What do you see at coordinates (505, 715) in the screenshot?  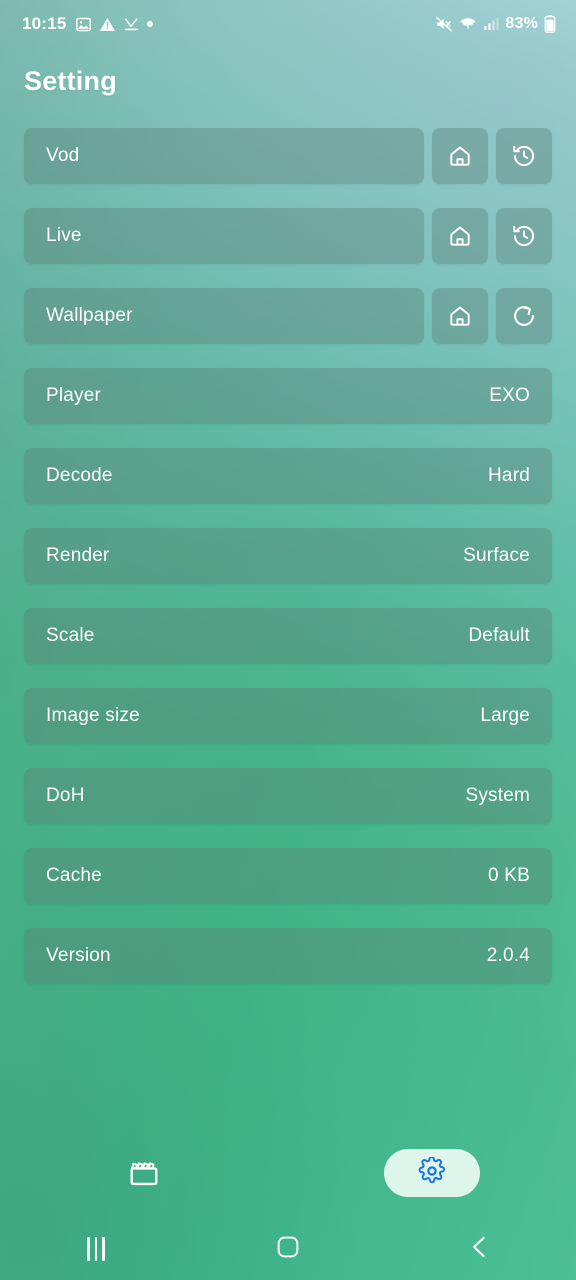 I see `setting-value: Large` at bounding box center [505, 715].